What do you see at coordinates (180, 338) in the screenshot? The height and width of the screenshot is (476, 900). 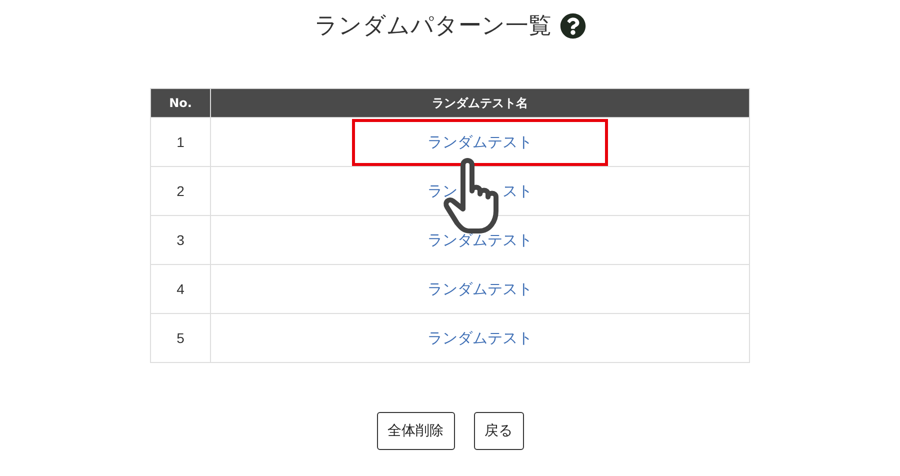 I see `table-cell: 5` at bounding box center [180, 338].